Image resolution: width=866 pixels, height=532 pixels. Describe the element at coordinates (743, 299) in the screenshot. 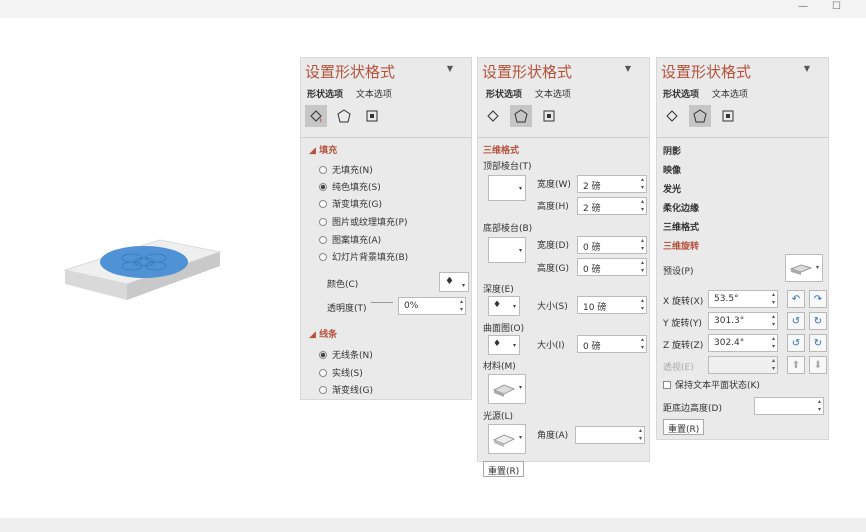

I see `x-rotation-input: 53.5°` at that location.